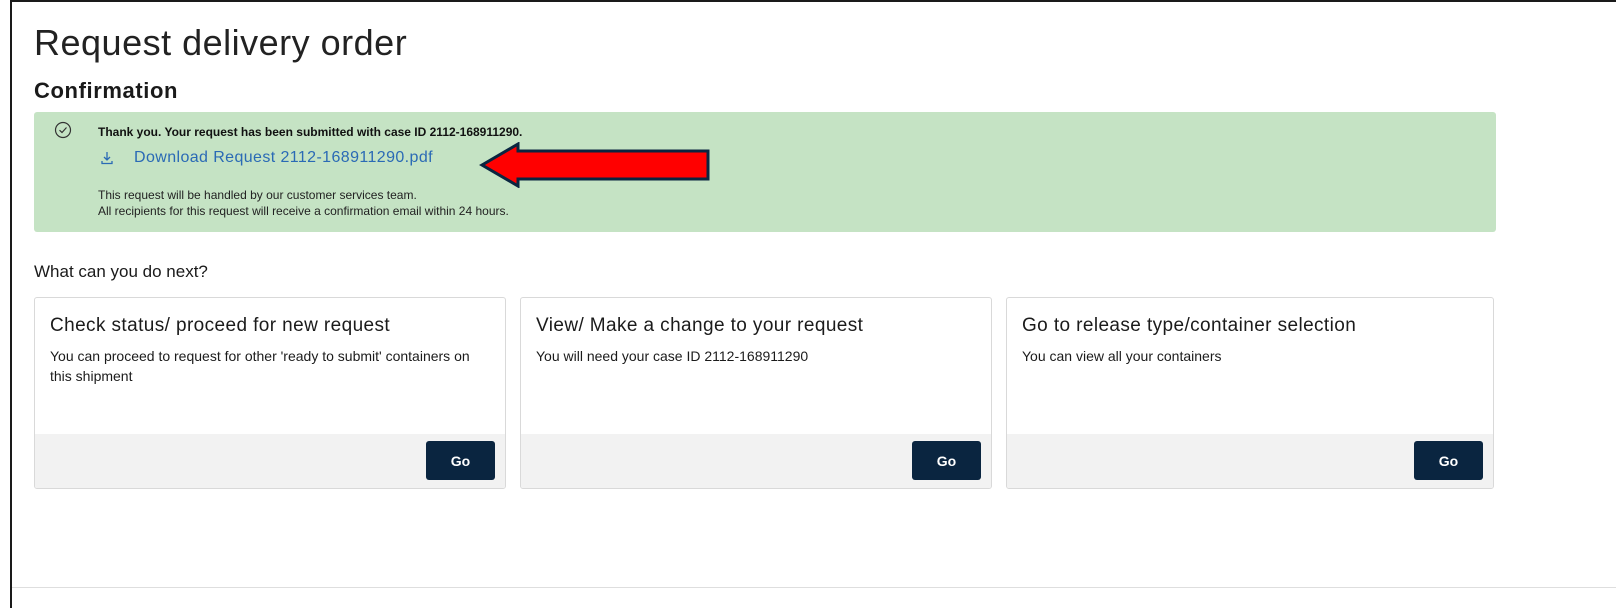 This screenshot has height=608, width=1616. What do you see at coordinates (460, 460) in the screenshot?
I see `go-button-check-status: Go` at bounding box center [460, 460].